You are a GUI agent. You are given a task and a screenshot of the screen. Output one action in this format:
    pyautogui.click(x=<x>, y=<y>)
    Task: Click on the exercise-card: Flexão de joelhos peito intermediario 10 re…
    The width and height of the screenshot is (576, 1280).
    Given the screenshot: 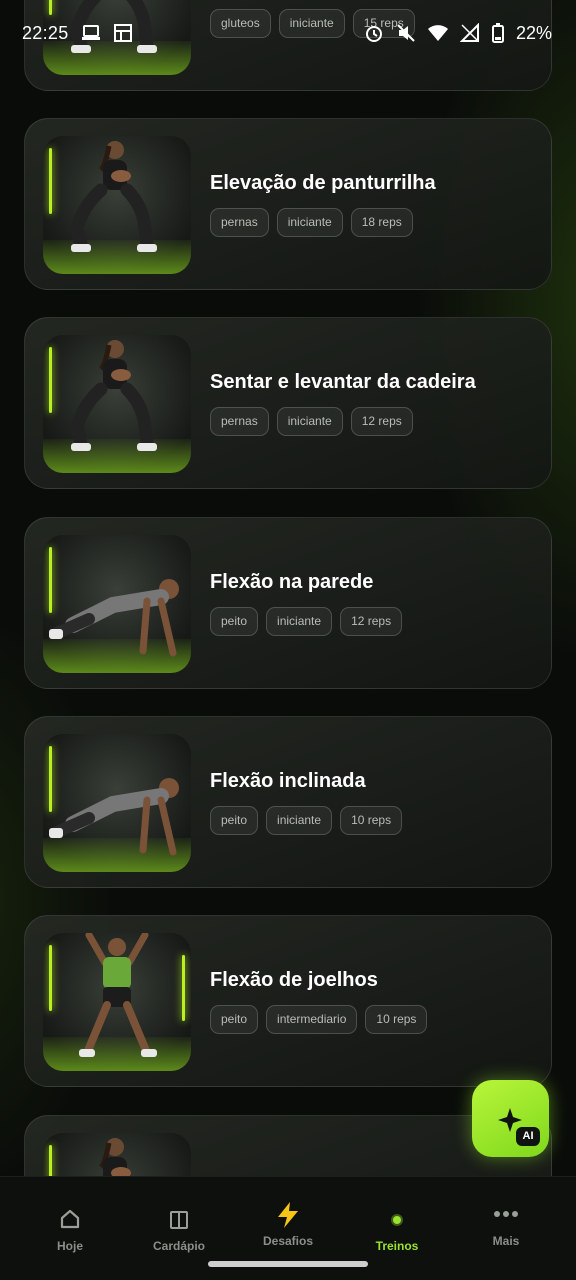 What is the action you would take?
    pyautogui.click(x=288, y=1001)
    